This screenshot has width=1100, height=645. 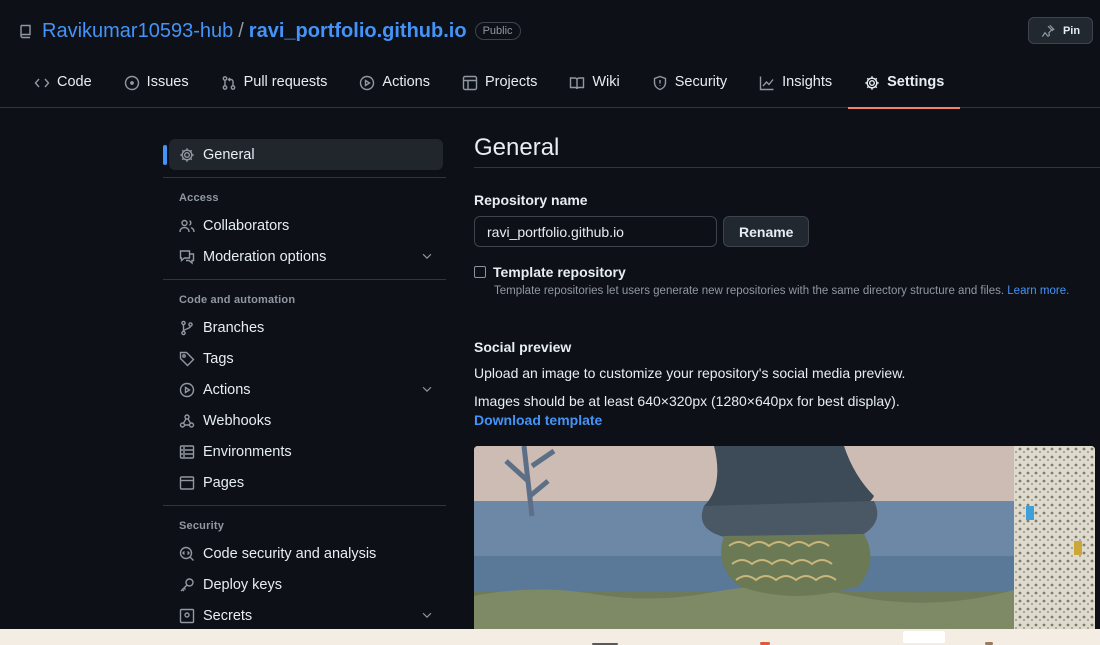 I want to click on sidebar-item-label: General, so click(x=229, y=154).